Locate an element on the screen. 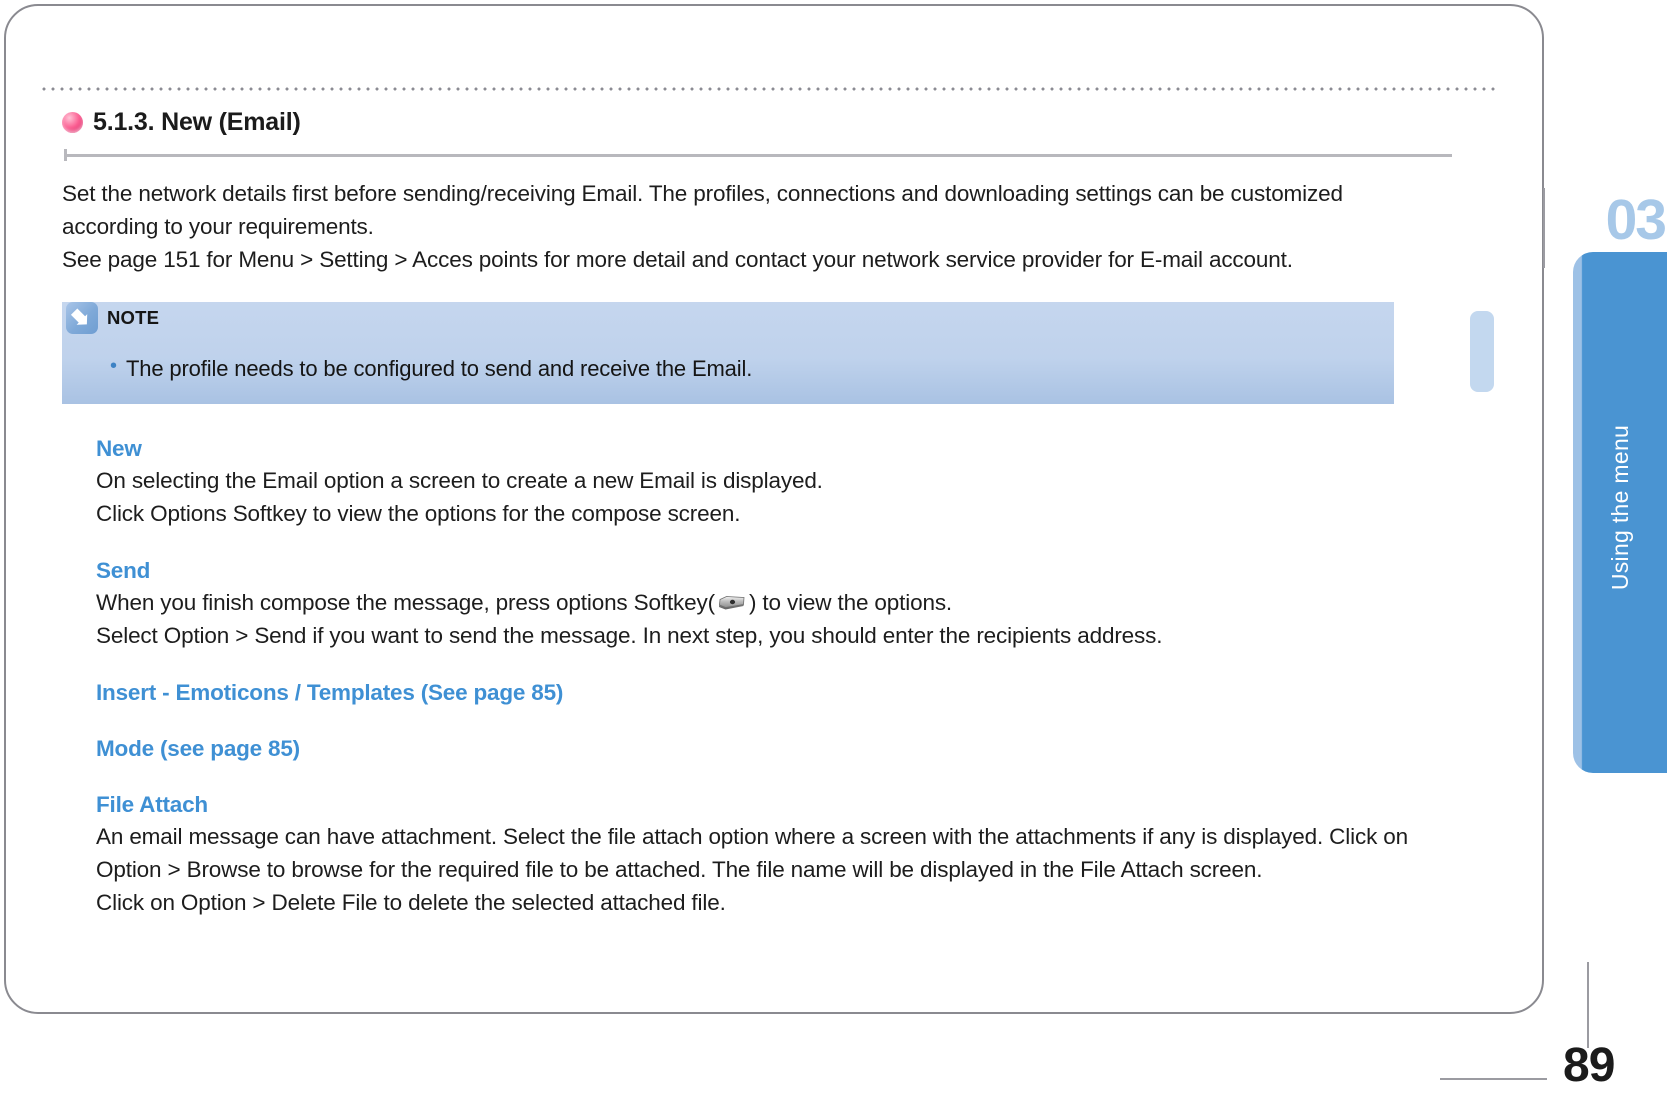 Image resolution: width=1667 pixels, height=1095 pixels. chapter-tab: Using the menu is located at coordinates (1620, 512).